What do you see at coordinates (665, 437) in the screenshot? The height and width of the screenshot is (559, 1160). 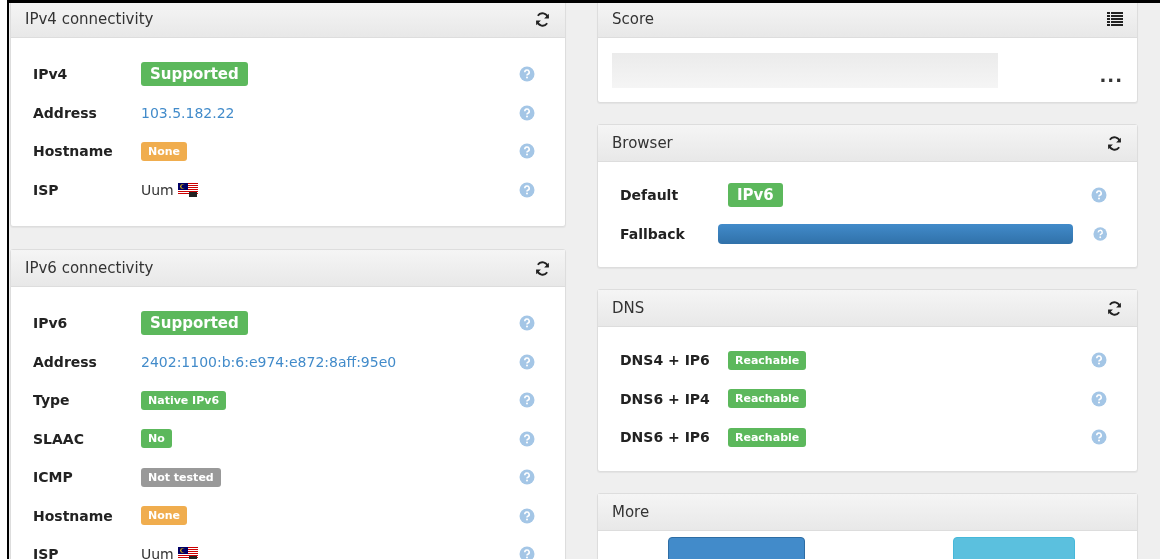 I see `row-label: DNS6 + IP6` at bounding box center [665, 437].